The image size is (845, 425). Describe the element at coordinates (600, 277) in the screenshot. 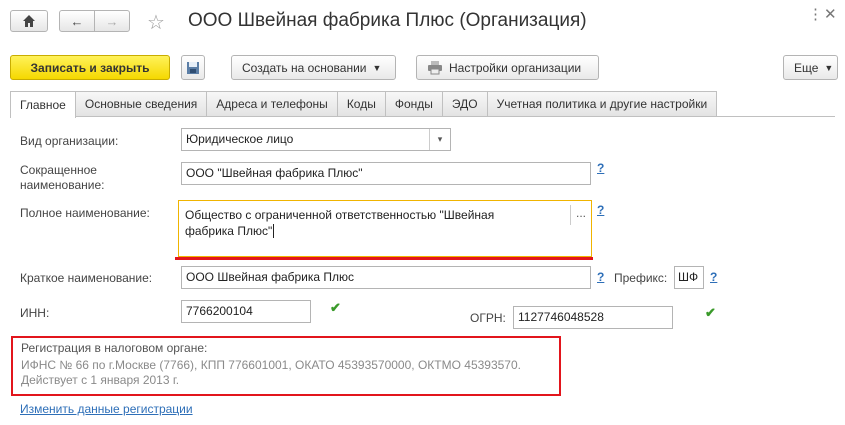

I see `brief-name-help: ?` at that location.